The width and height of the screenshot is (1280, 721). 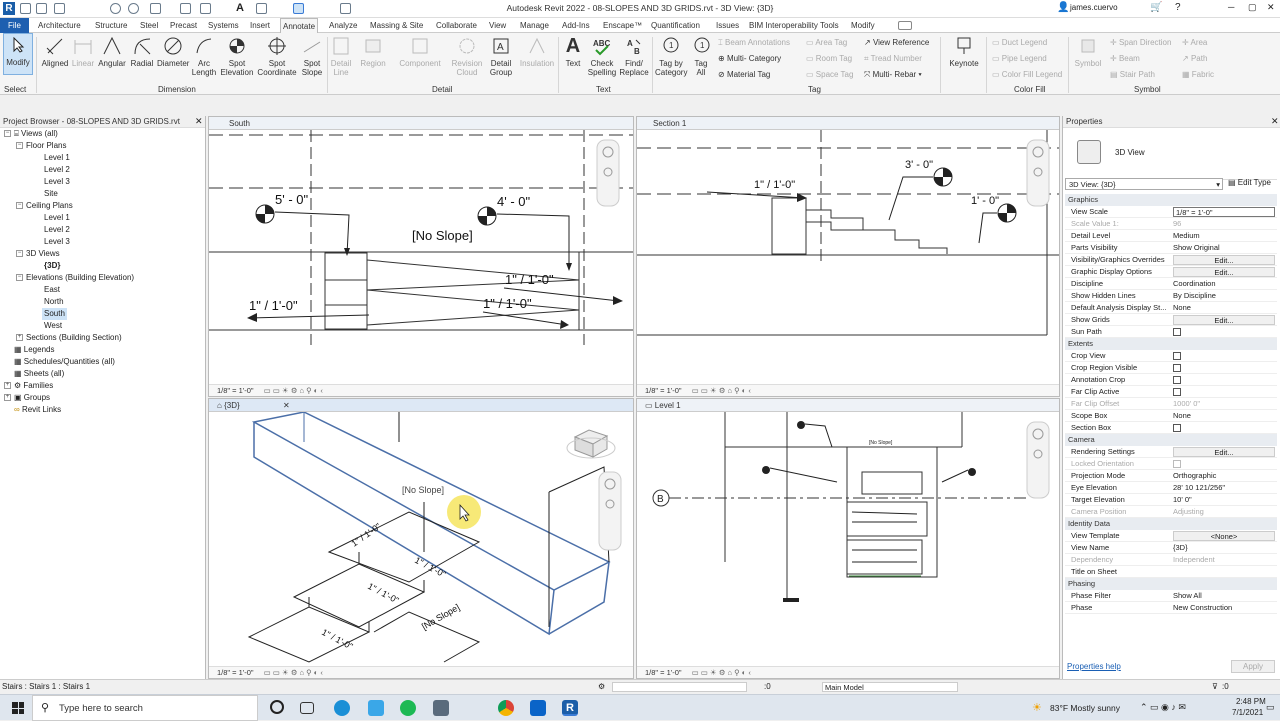 What do you see at coordinates (1224, 596) in the screenshot?
I see `prop-value: Show All` at bounding box center [1224, 596].